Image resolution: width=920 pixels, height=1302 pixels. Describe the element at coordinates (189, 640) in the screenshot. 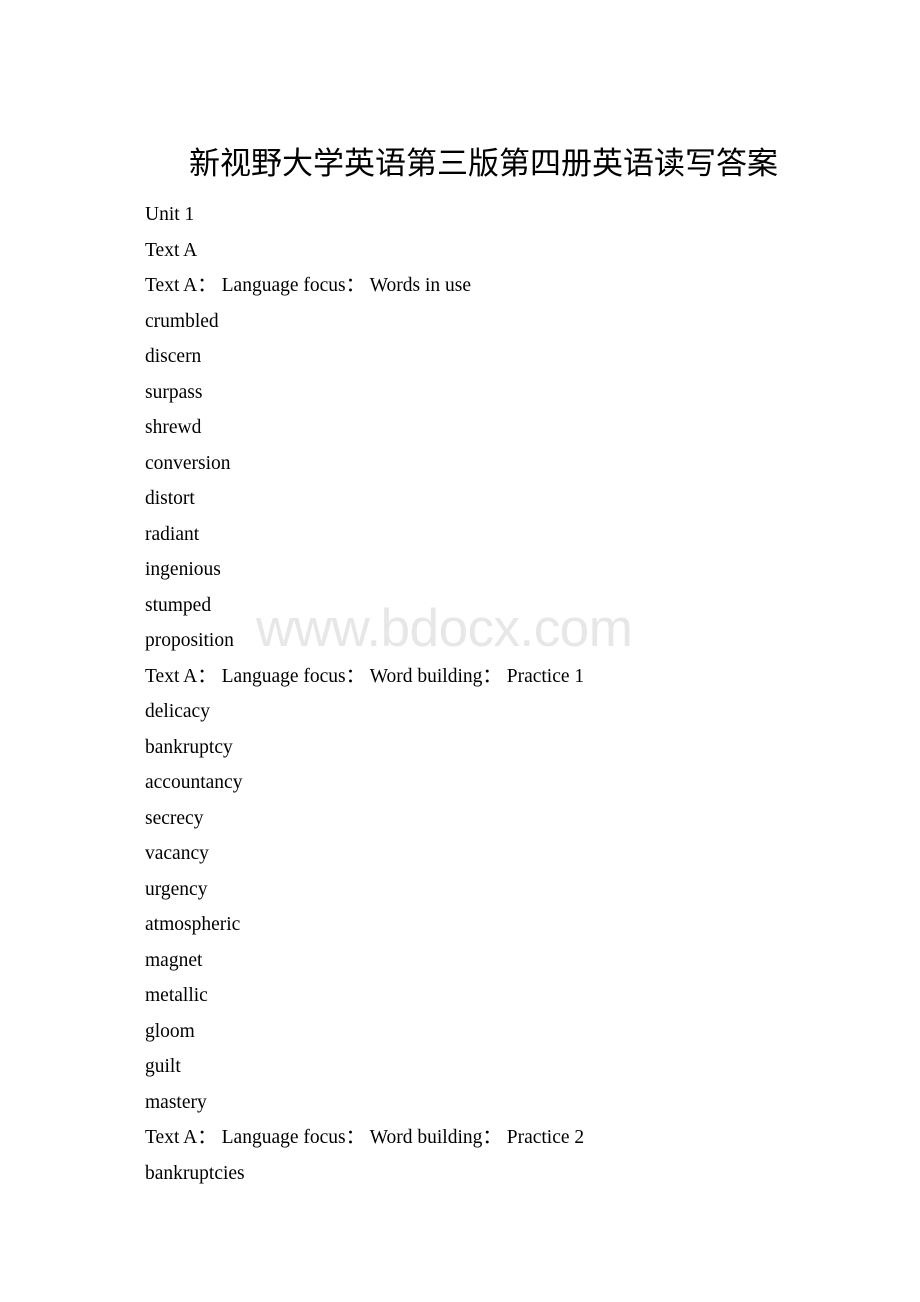

I see `answer-item: proposition` at that location.